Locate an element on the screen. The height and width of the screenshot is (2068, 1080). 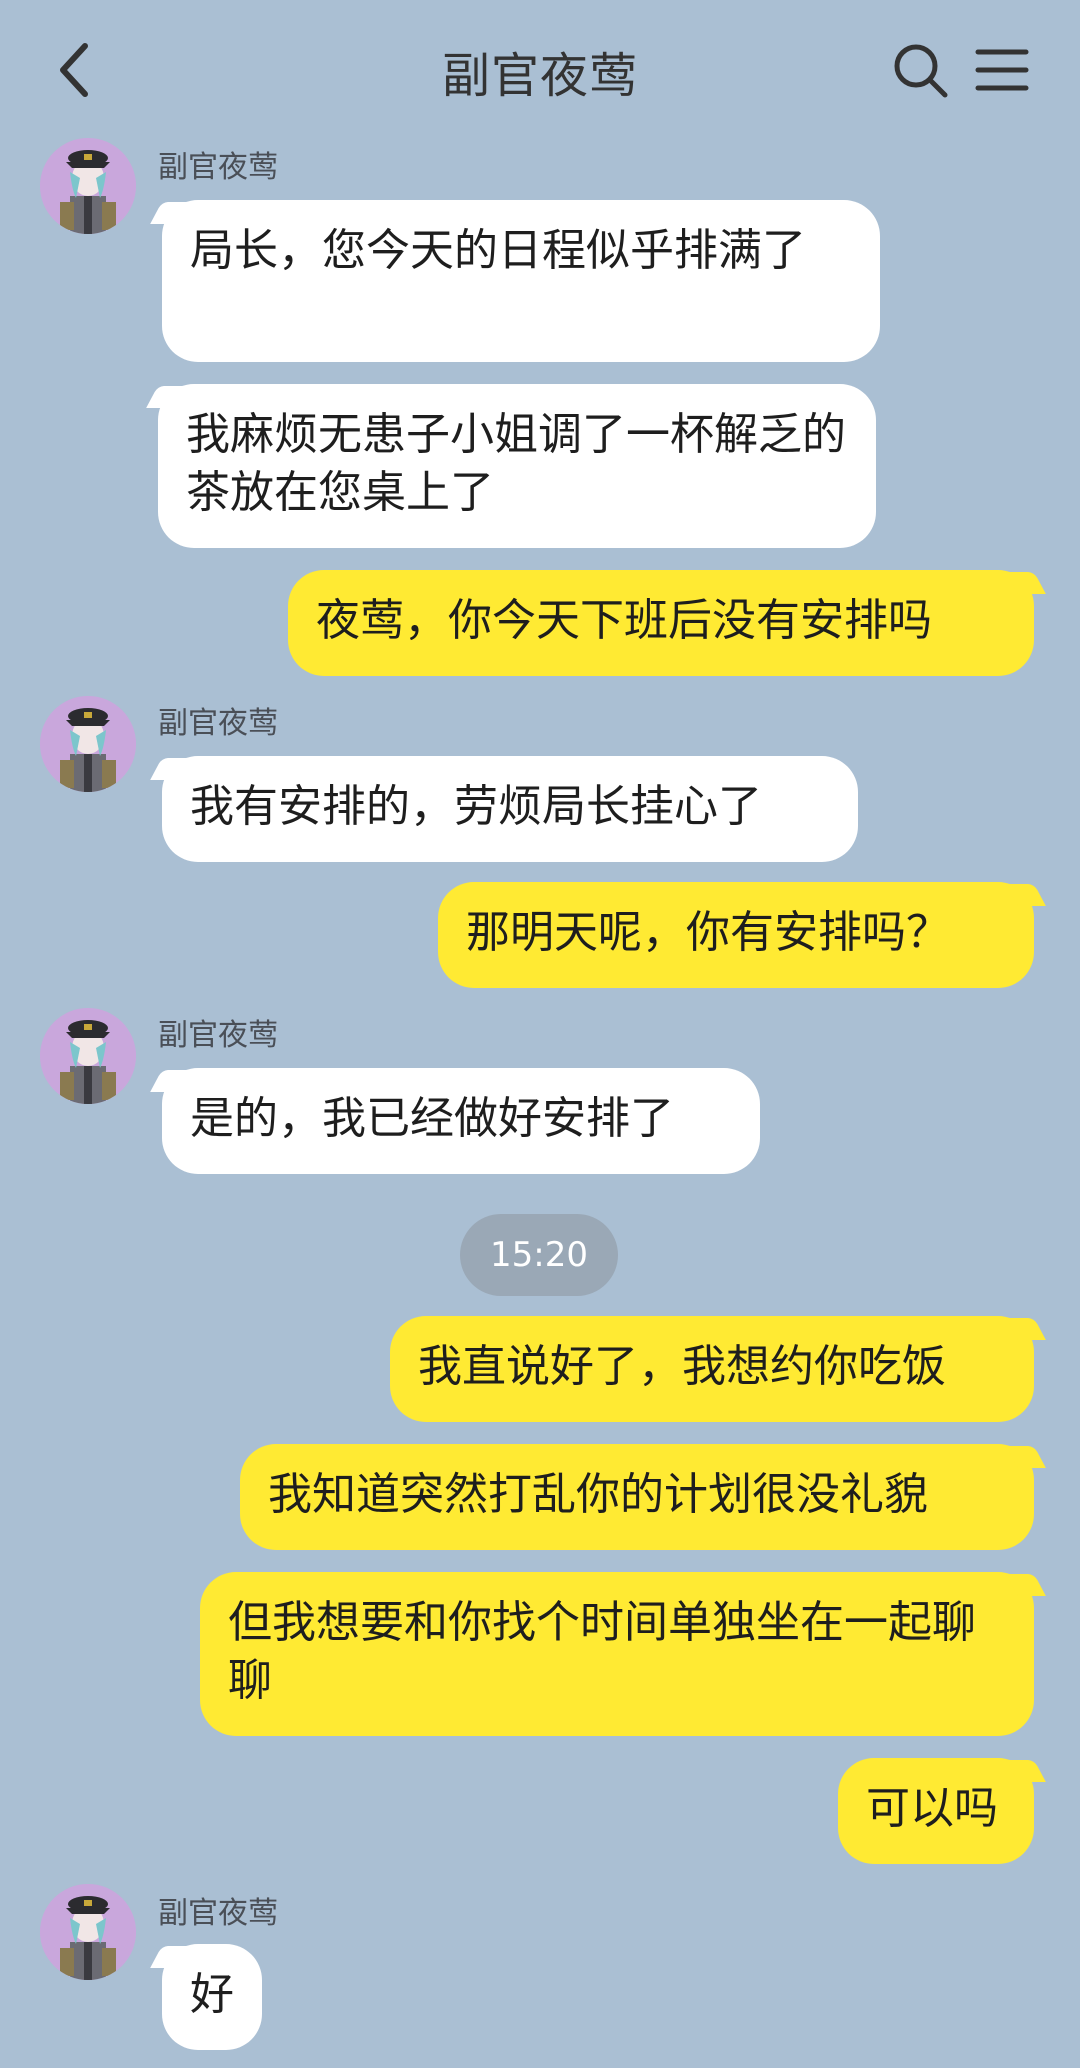
message-bubble-incoming: 是的，我已经做好安排了 is located at coordinates (461, 1121).